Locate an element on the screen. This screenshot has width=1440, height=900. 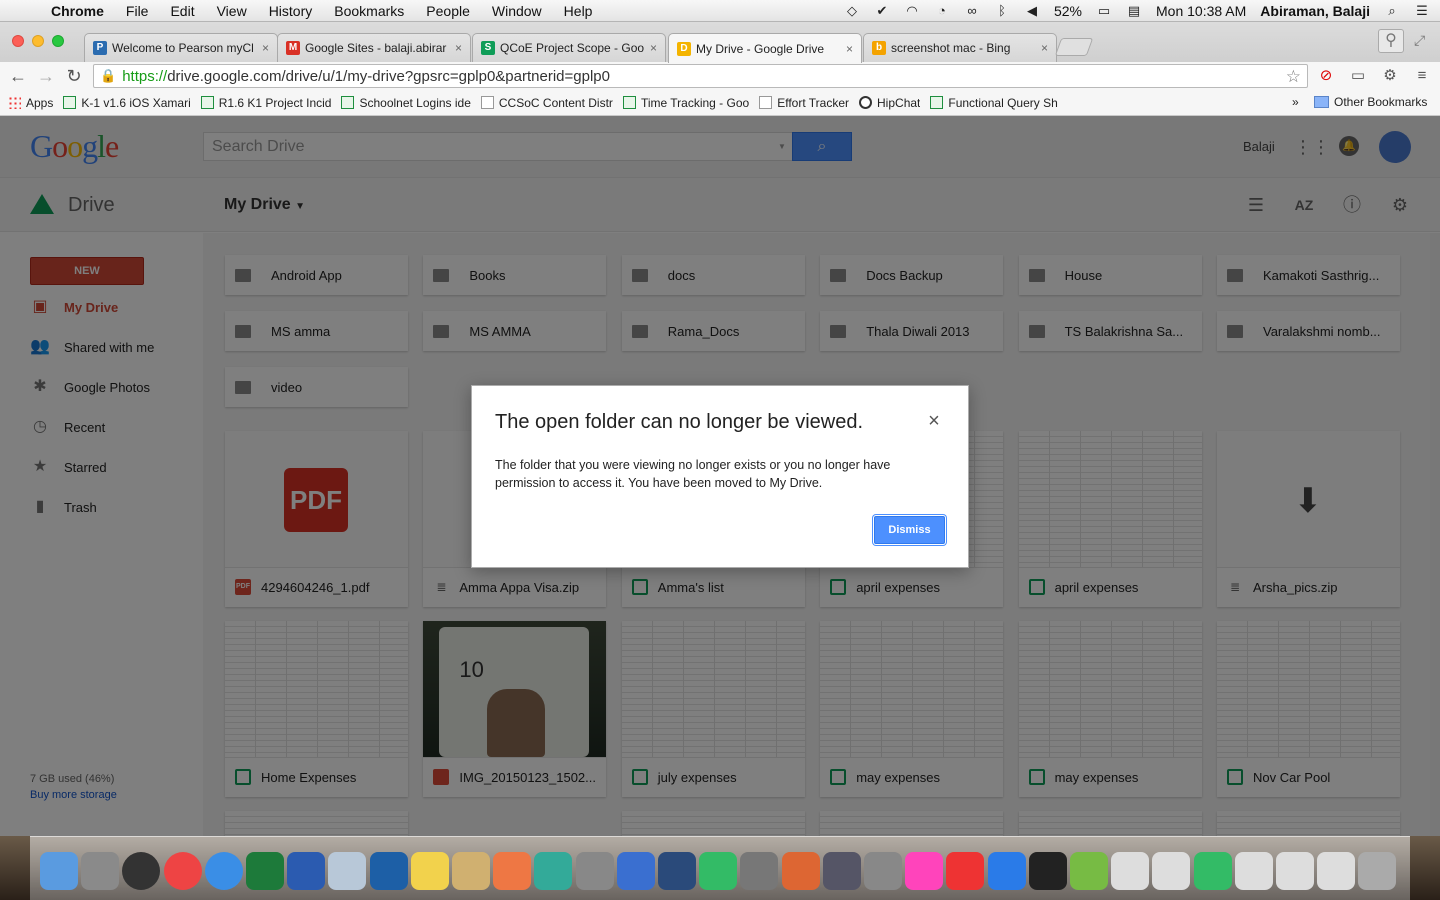
bookmark-item: Functional Query Sh is located at coordinates (994, 103).